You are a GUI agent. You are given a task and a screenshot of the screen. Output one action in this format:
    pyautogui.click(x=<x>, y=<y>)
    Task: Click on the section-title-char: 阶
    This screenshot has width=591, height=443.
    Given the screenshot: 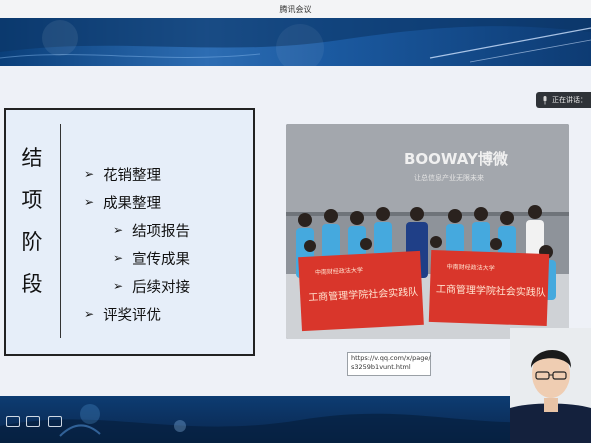 What is the action you would take?
    pyautogui.click(x=32, y=242)
    